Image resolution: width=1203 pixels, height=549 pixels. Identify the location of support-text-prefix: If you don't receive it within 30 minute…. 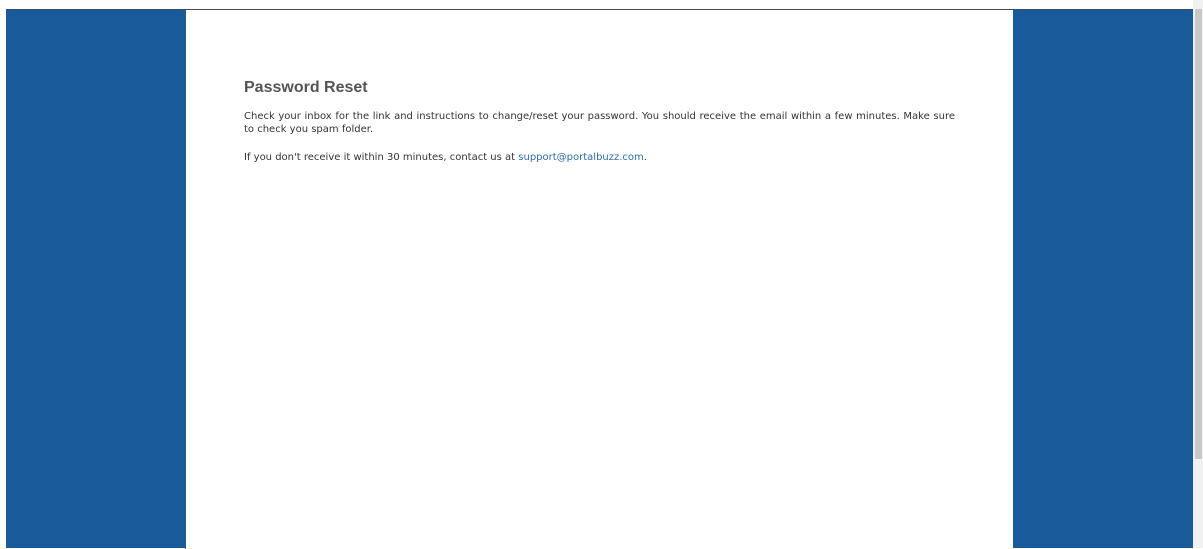
(381, 157).